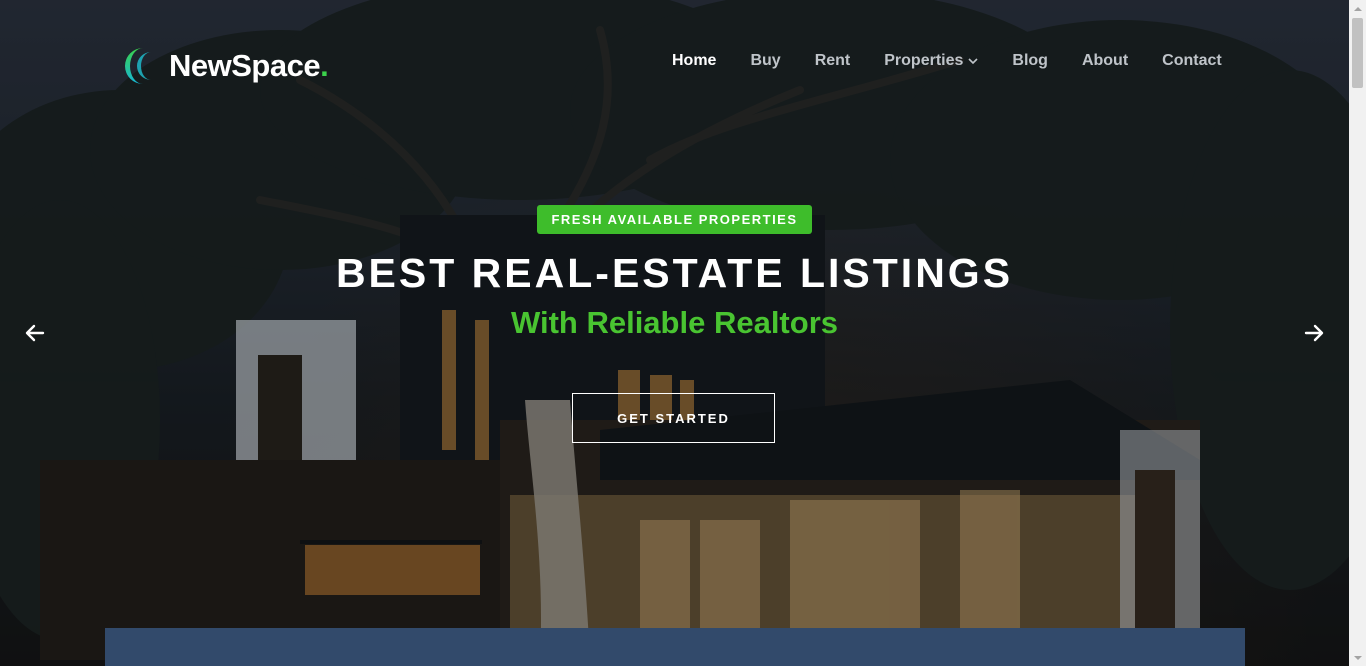 The height and width of the screenshot is (666, 1366). Describe the element at coordinates (675, 647) in the screenshot. I see `property-search-panel` at that location.